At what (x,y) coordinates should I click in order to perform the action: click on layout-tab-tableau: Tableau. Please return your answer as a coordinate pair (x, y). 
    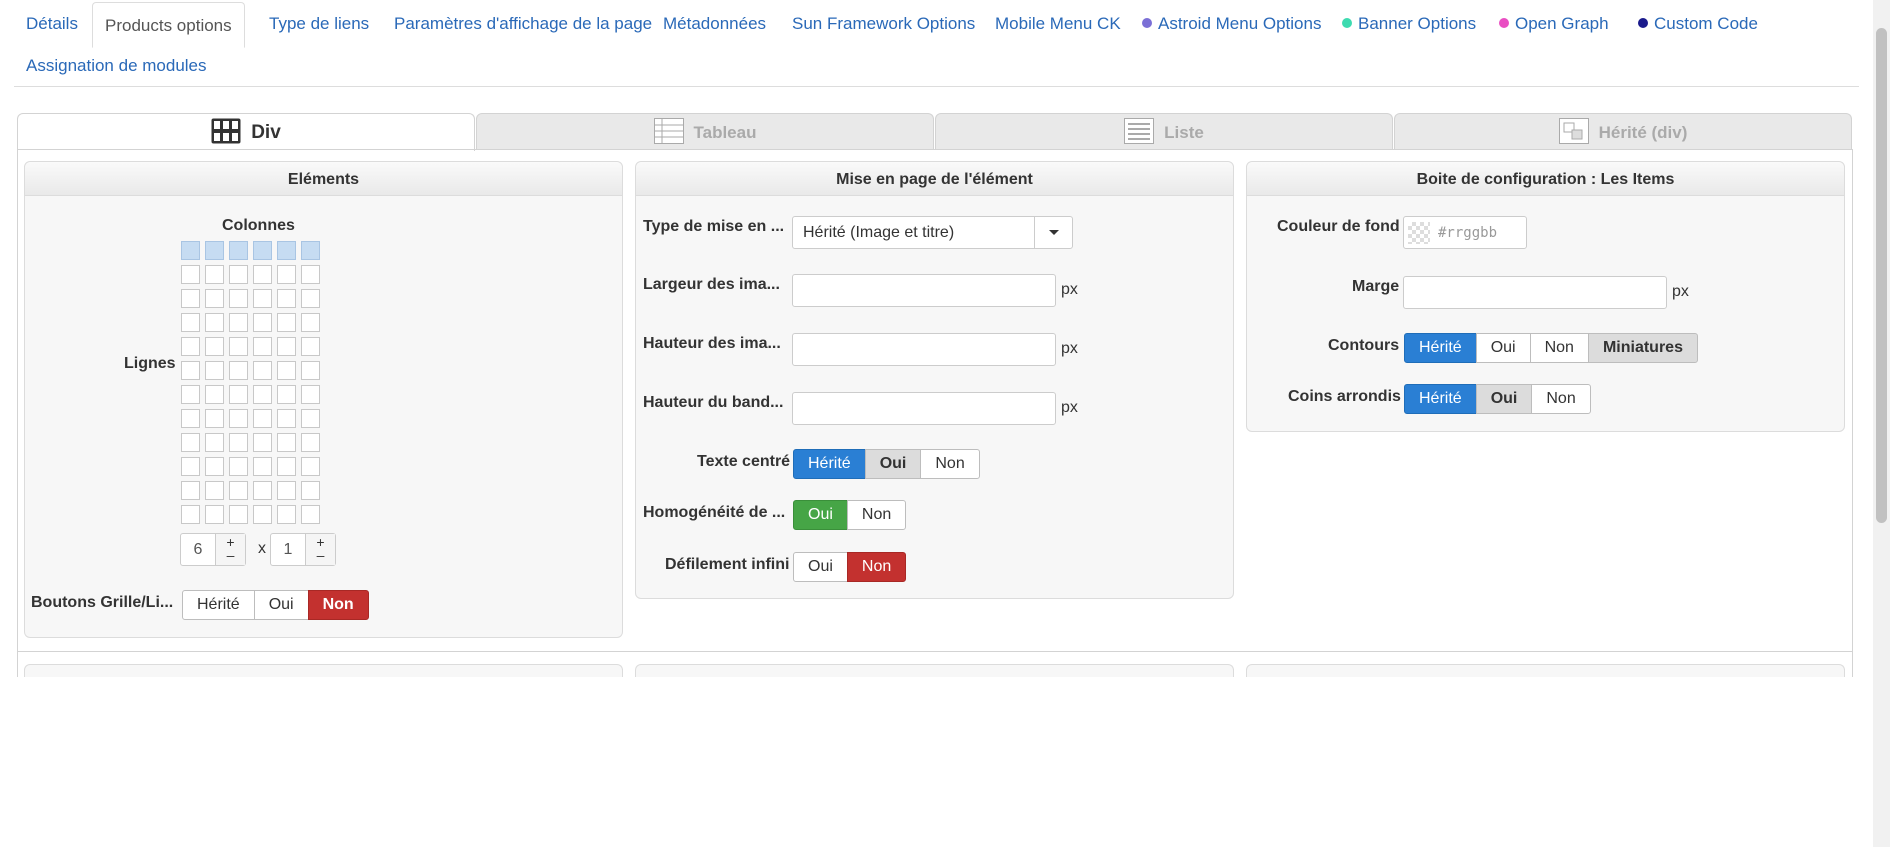
    Looking at the image, I should click on (705, 131).